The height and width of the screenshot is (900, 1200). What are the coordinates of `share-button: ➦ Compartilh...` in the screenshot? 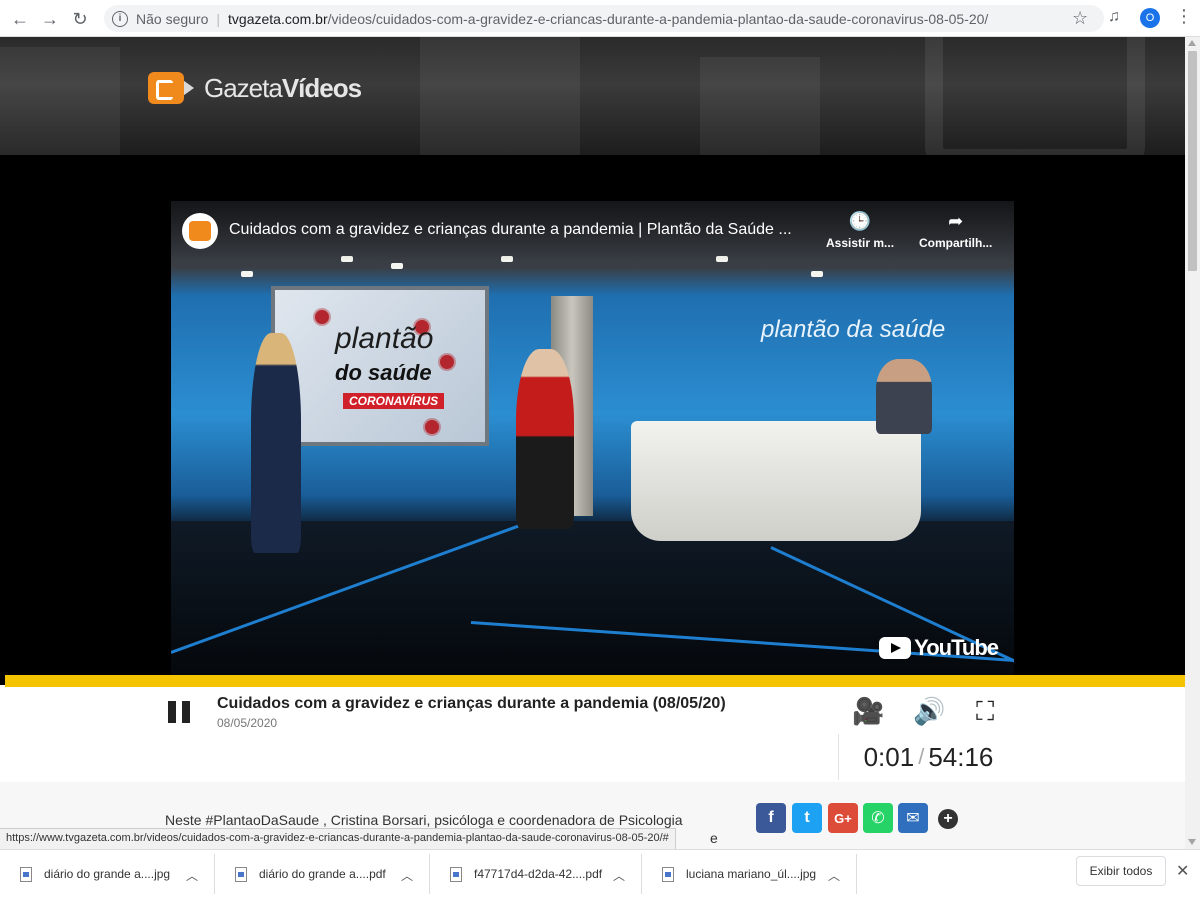 It's located at (955, 230).